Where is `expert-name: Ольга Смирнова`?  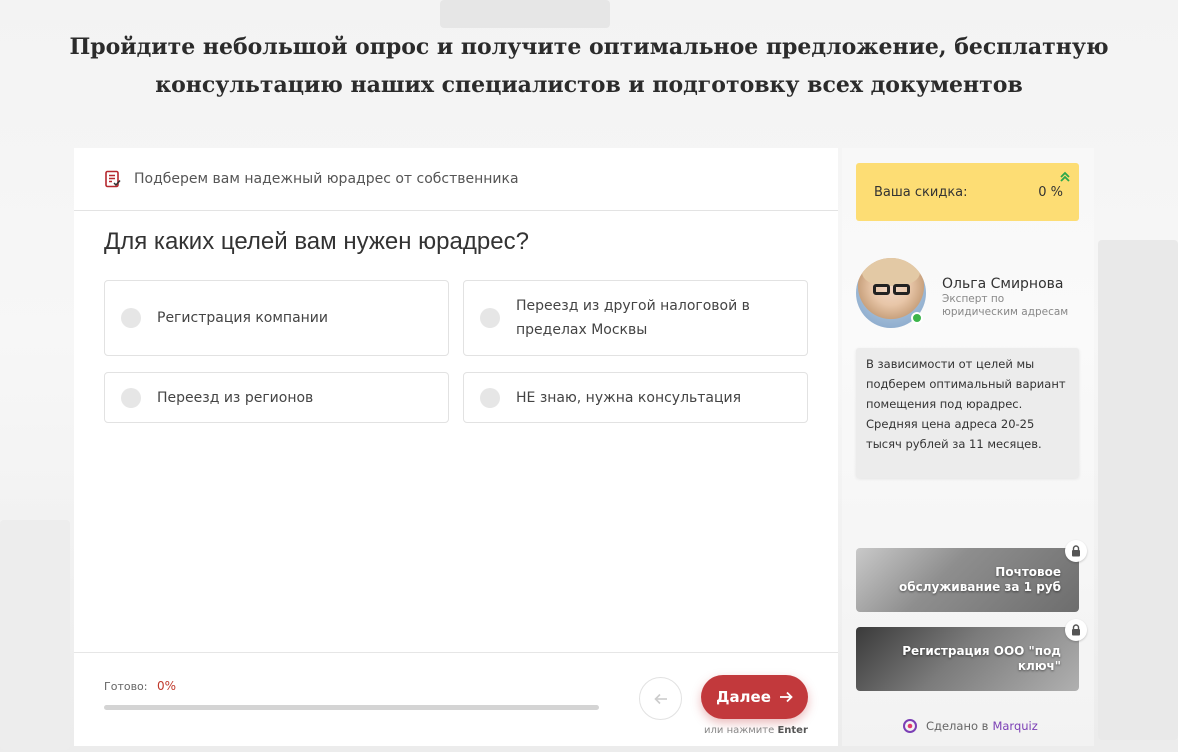 expert-name: Ольга Смирнова is located at coordinates (1003, 284).